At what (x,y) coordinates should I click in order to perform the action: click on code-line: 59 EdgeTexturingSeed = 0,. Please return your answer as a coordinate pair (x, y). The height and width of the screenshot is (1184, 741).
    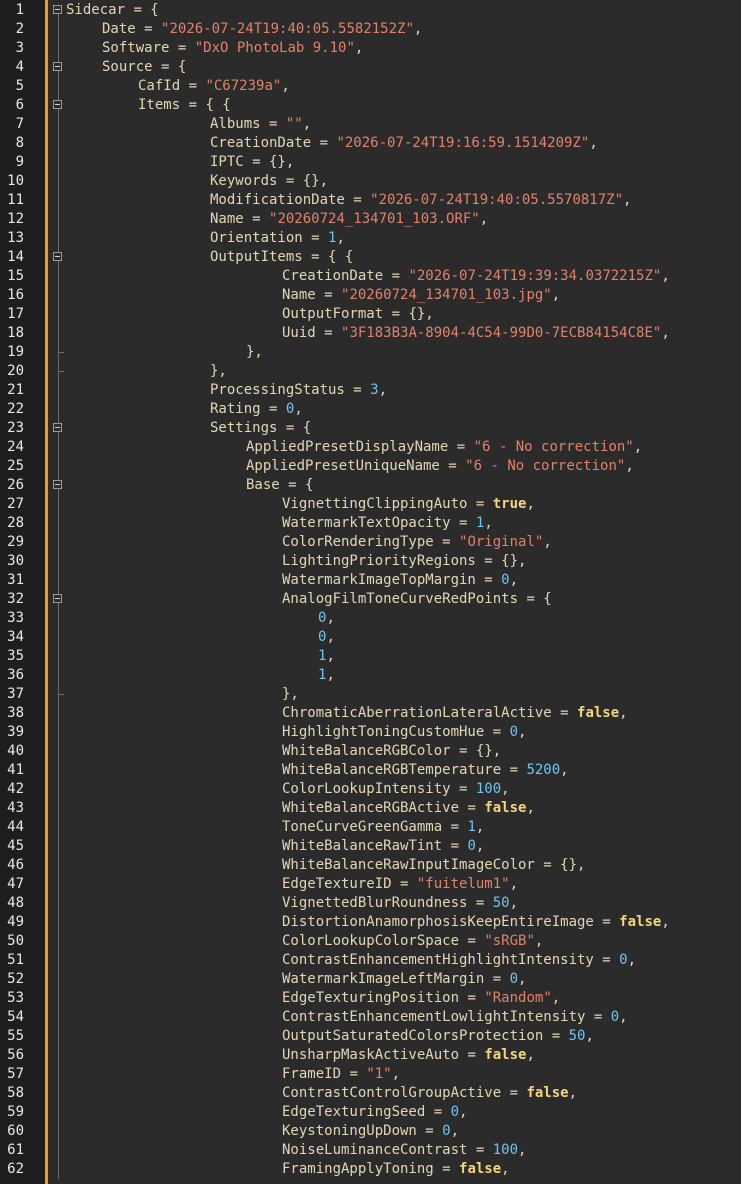
    Looking at the image, I should click on (370, 1112).